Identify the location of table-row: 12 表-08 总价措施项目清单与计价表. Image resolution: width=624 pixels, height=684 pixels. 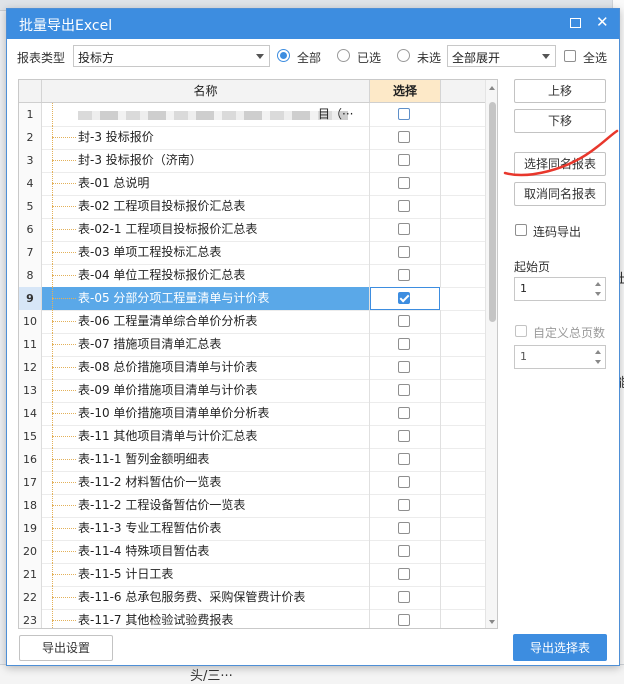
(252, 368).